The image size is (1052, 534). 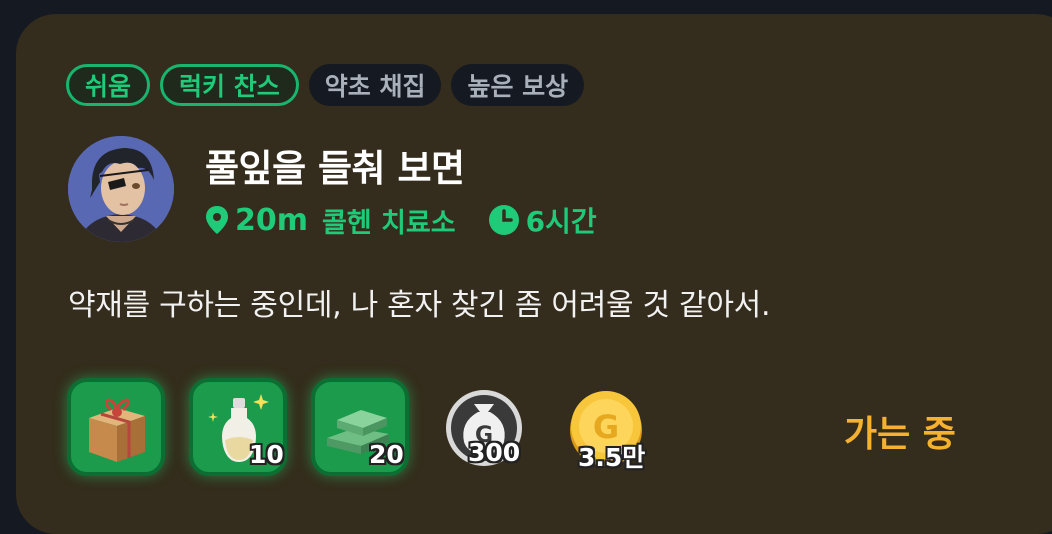 What do you see at coordinates (494, 452) in the screenshot?
I see `reward-money-quantity: 300` at bounding box center [494, 452].